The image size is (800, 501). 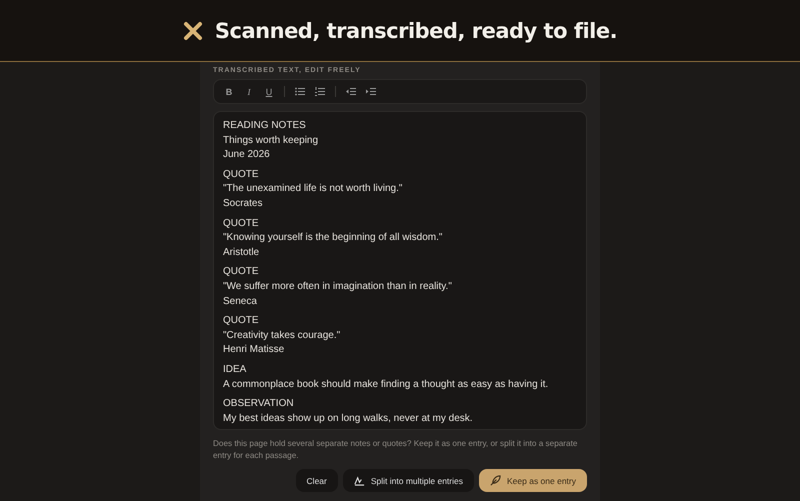 What do you see at coordinates (333, 238) in the screenshot?
I see `text-line: "Knowing yourself is the beginning of all wisdom."` at bounding box center [333, 238].